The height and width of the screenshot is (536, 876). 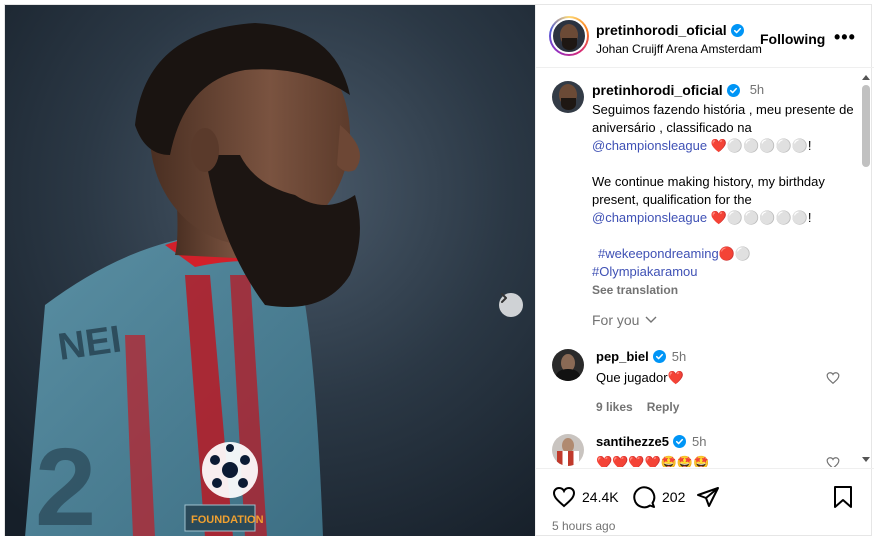 I want to click on for-you-label: For you, so click(x=616, y=320).